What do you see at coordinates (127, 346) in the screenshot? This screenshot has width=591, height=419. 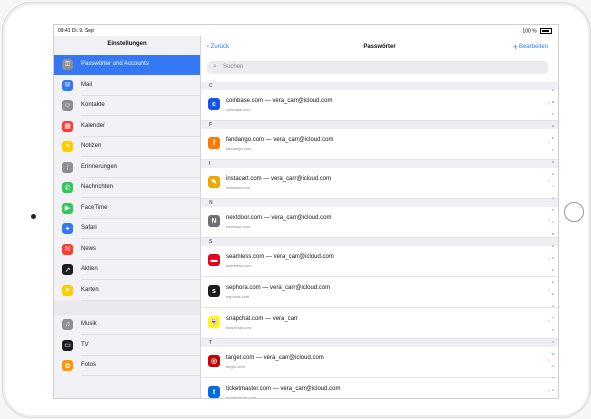 I see `sidebar-item-tv: ▭ TV` at bounding box center [127, 346].